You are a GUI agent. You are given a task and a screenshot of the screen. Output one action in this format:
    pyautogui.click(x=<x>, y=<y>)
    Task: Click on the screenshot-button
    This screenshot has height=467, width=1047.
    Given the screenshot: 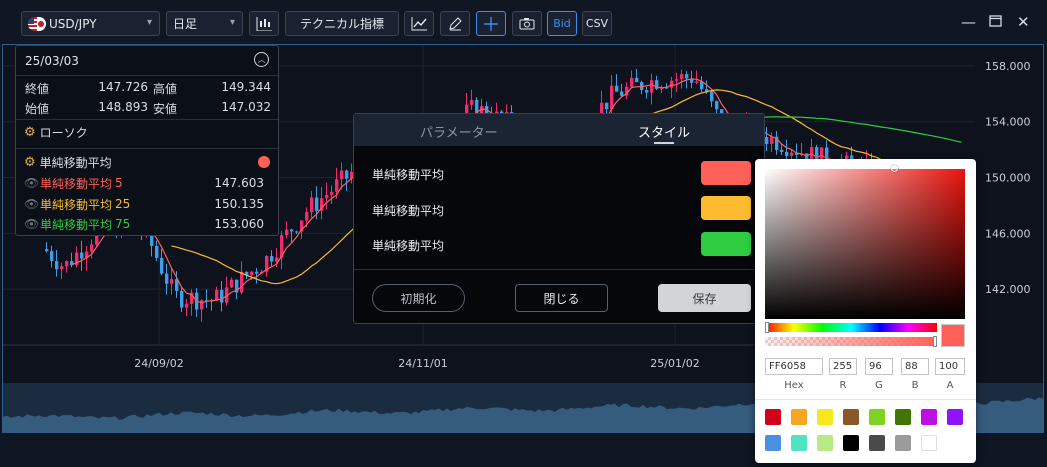 What is the action you would take?
    pyautogui.click(x=527, y=23)
    